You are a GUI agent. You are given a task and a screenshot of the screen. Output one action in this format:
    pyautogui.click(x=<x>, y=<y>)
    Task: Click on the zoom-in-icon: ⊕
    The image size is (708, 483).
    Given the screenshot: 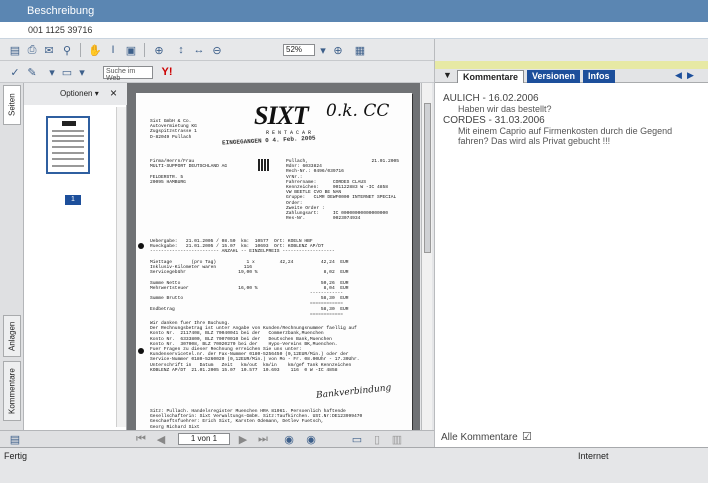 What is the action you would take?
    pyautogui.click(x=159, y=50)
    